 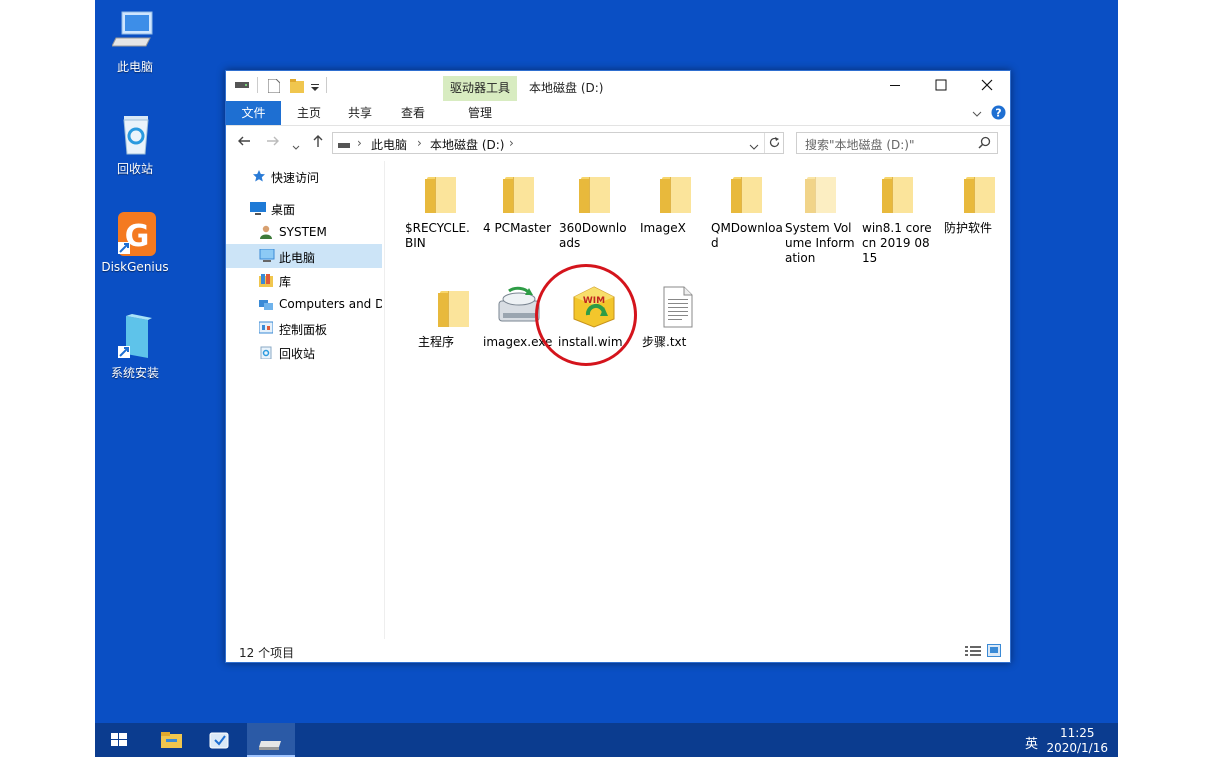 What do you see at coordinates (297, 354) in the screenshot?
I see `nav-label: 回收站` at bounding box center [297, 354].